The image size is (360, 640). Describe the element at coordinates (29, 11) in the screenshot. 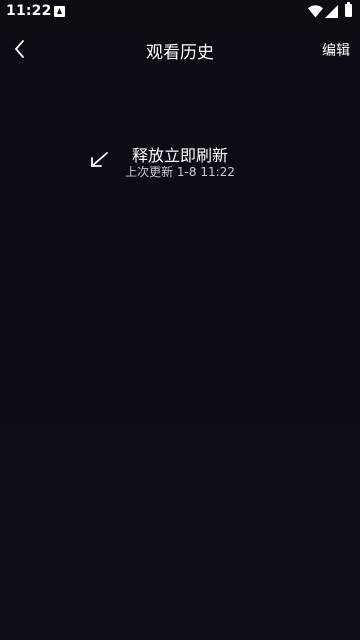

I see `status-time: 11:22` at that location.